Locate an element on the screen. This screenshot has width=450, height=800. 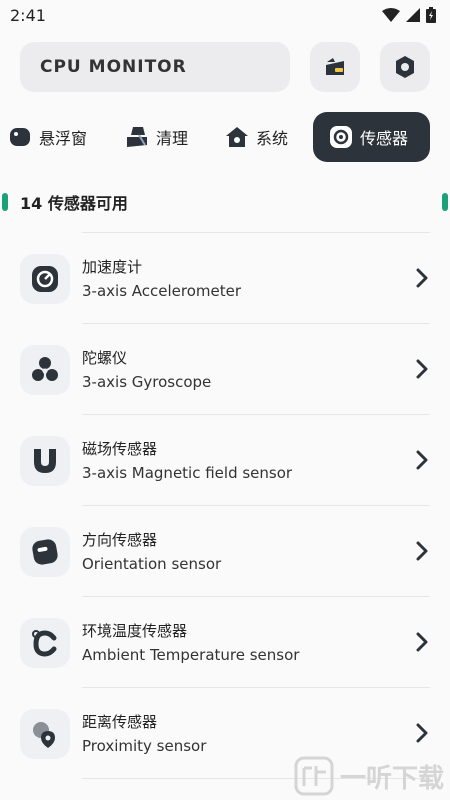
sensor-desc: 3-axis Gyroscope is located at coordinates (147, 382).